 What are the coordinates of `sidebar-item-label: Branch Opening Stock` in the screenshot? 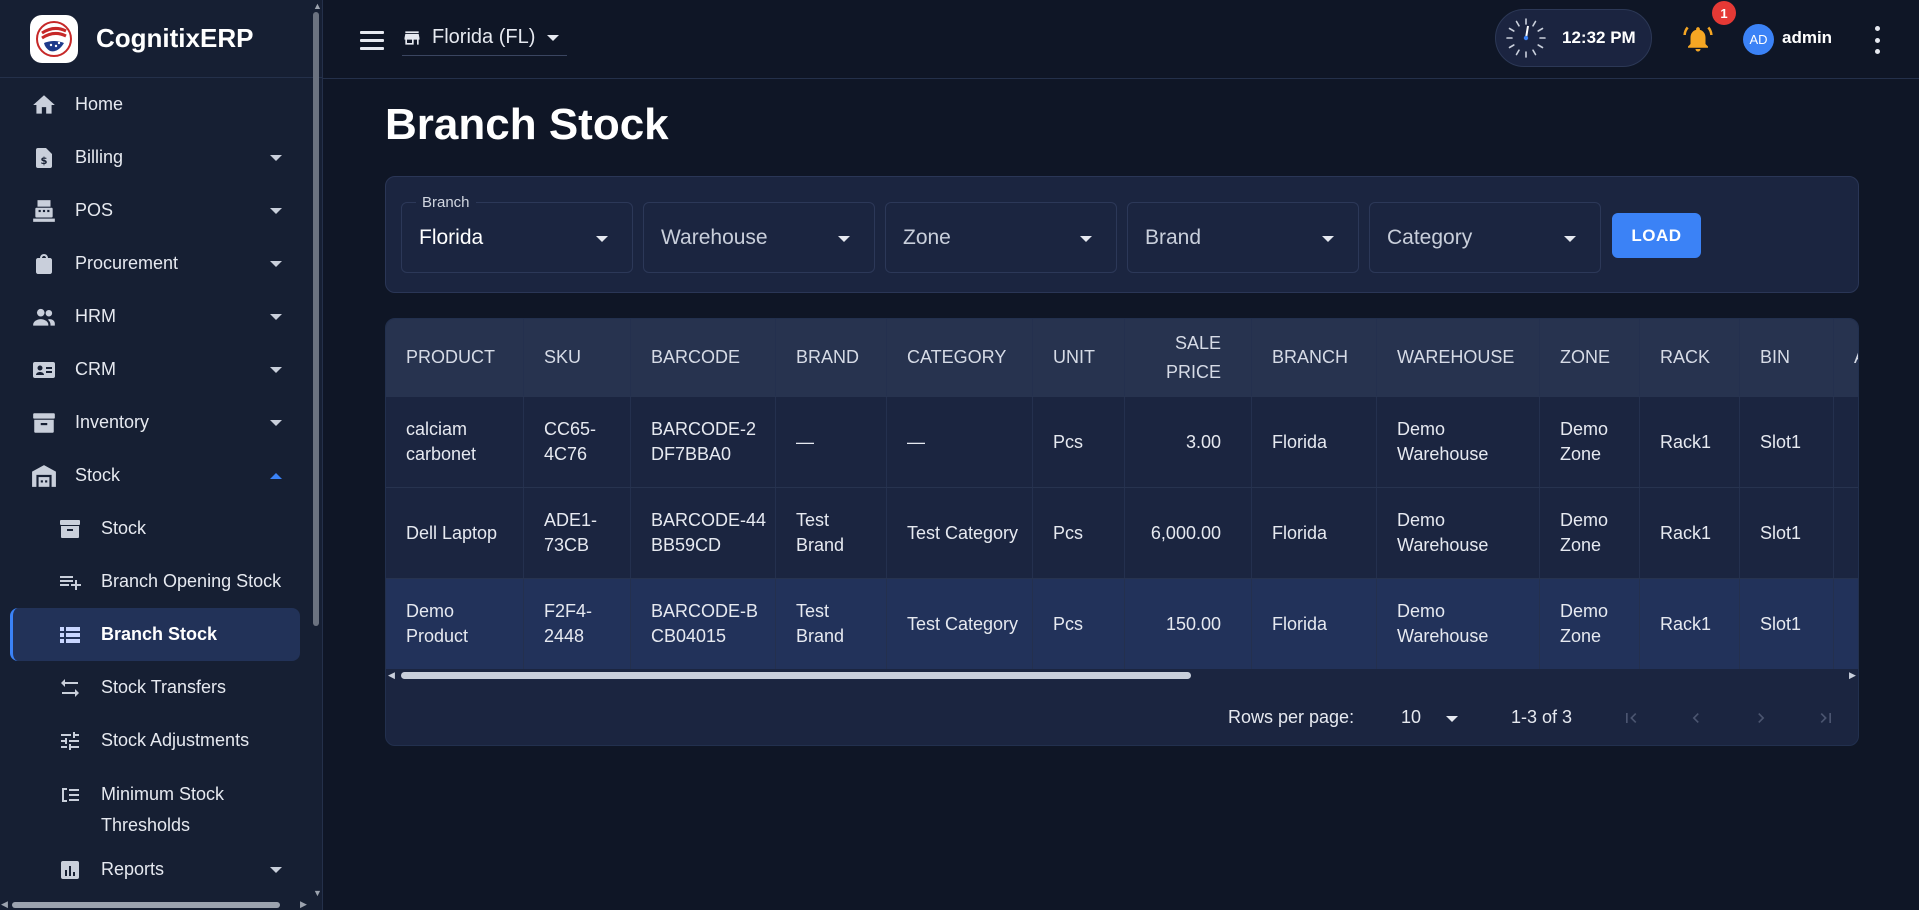 It's located at (191, 581).